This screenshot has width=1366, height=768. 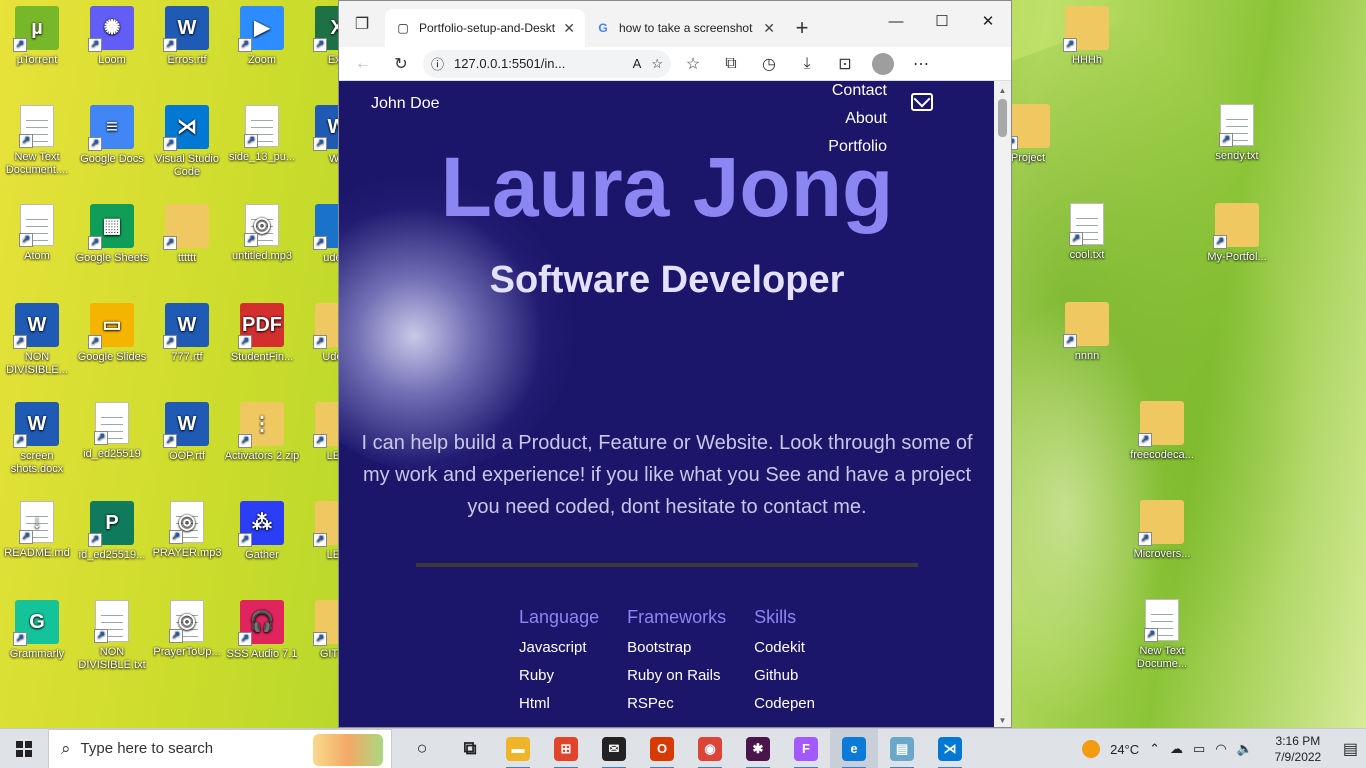 I want to click on taskbar-app-vscode: ⋊, so click(x=950, y=748).